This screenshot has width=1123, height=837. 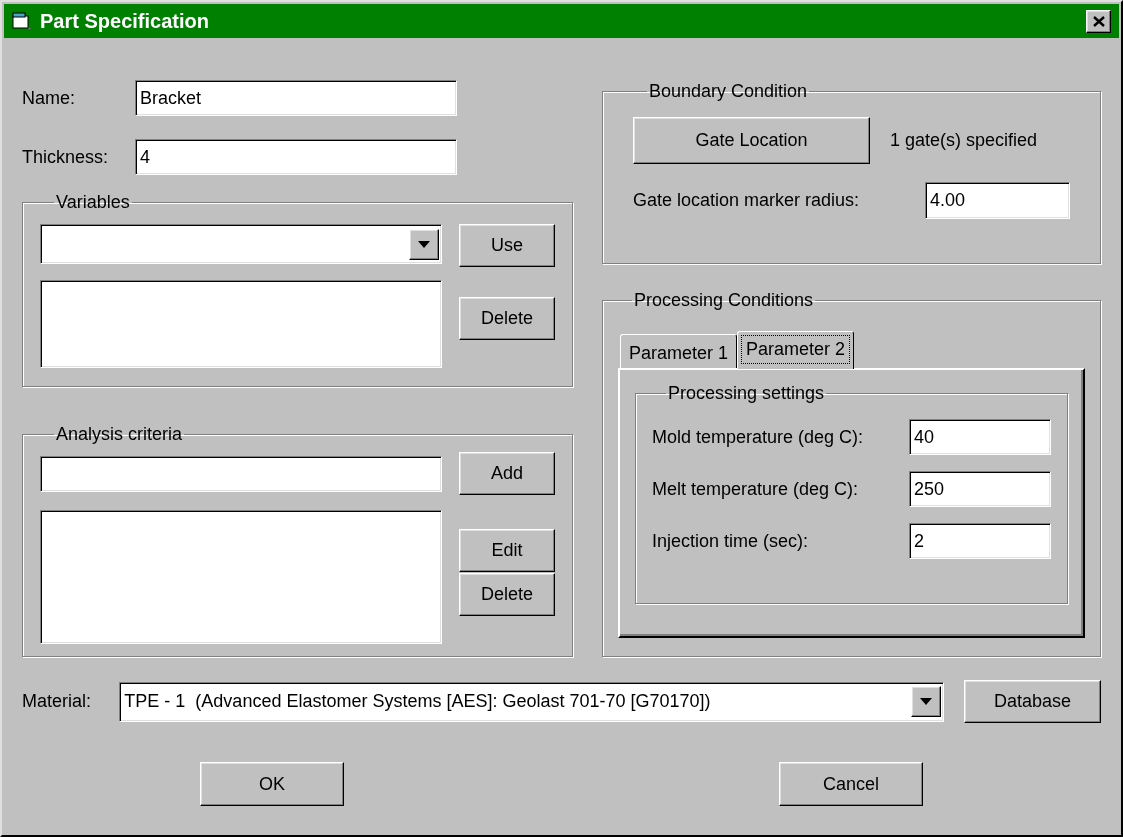 I want to click on database-button: Database, so click(x=1032, y=701).